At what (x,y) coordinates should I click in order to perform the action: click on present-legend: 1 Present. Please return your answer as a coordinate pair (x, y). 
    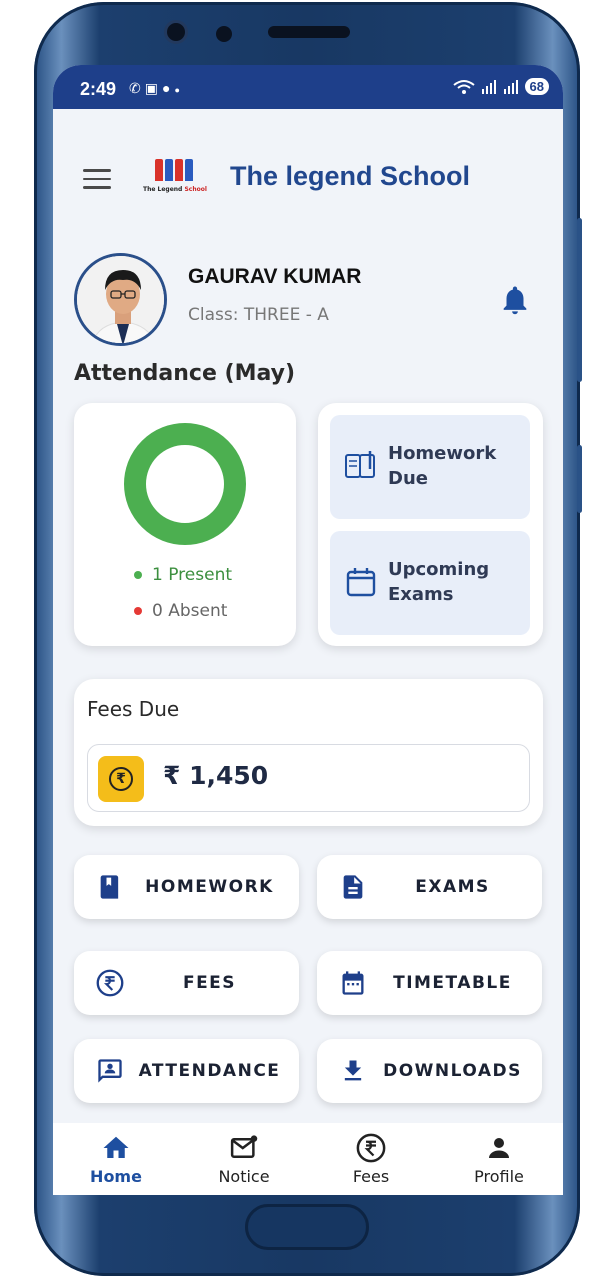
    Looking at the image, I should click on (183, 575).